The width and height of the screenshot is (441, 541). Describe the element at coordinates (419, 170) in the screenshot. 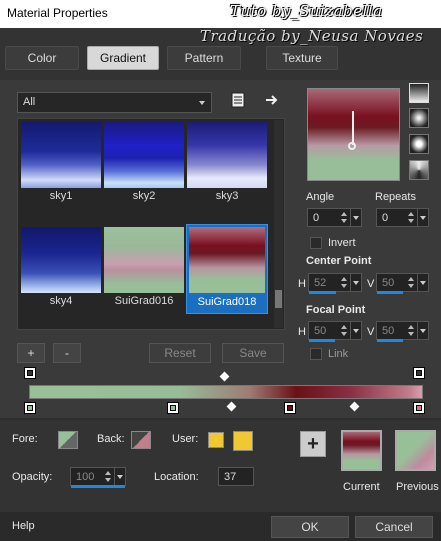

I see `sunburst-style-button` at that location.